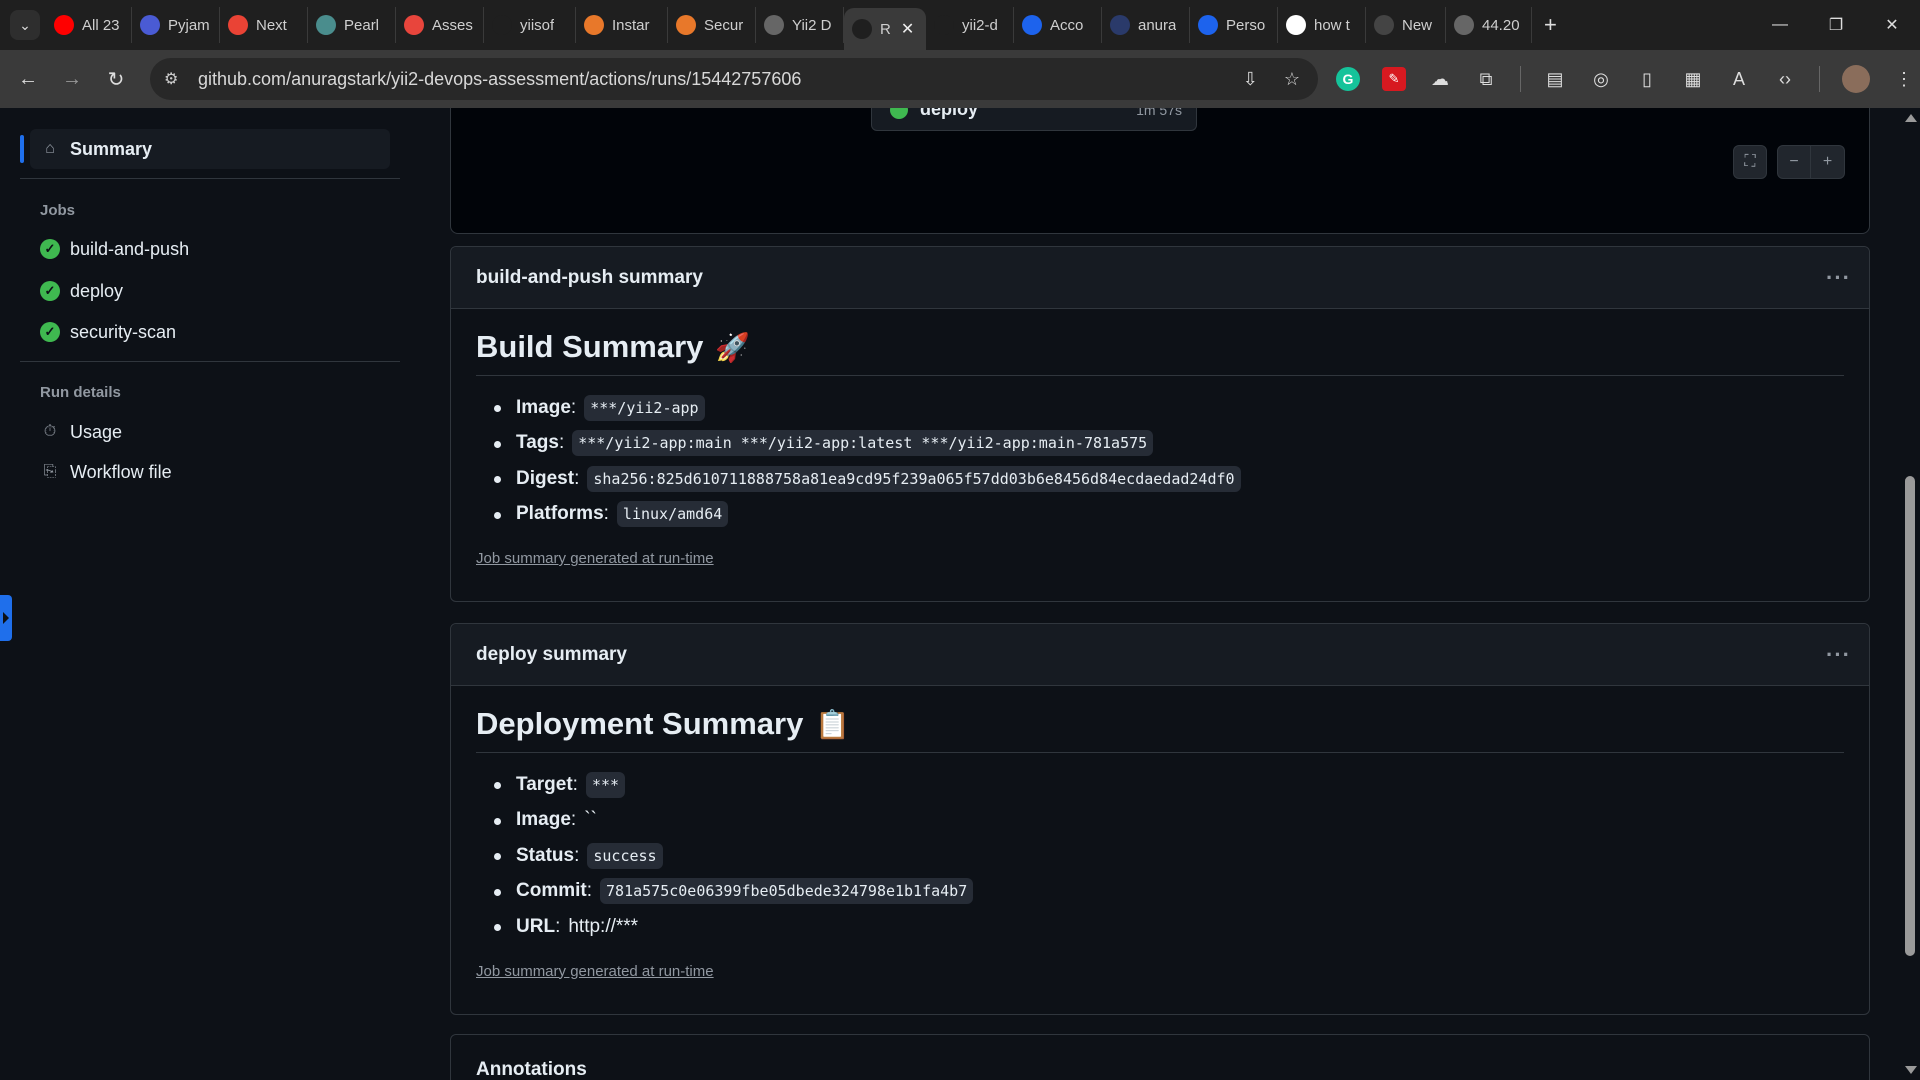 The width and height of the screenshot is (1920, 1080). Describe the element at coordinates (22, 149) in the screenshot. I see `active-indicator` at that location.